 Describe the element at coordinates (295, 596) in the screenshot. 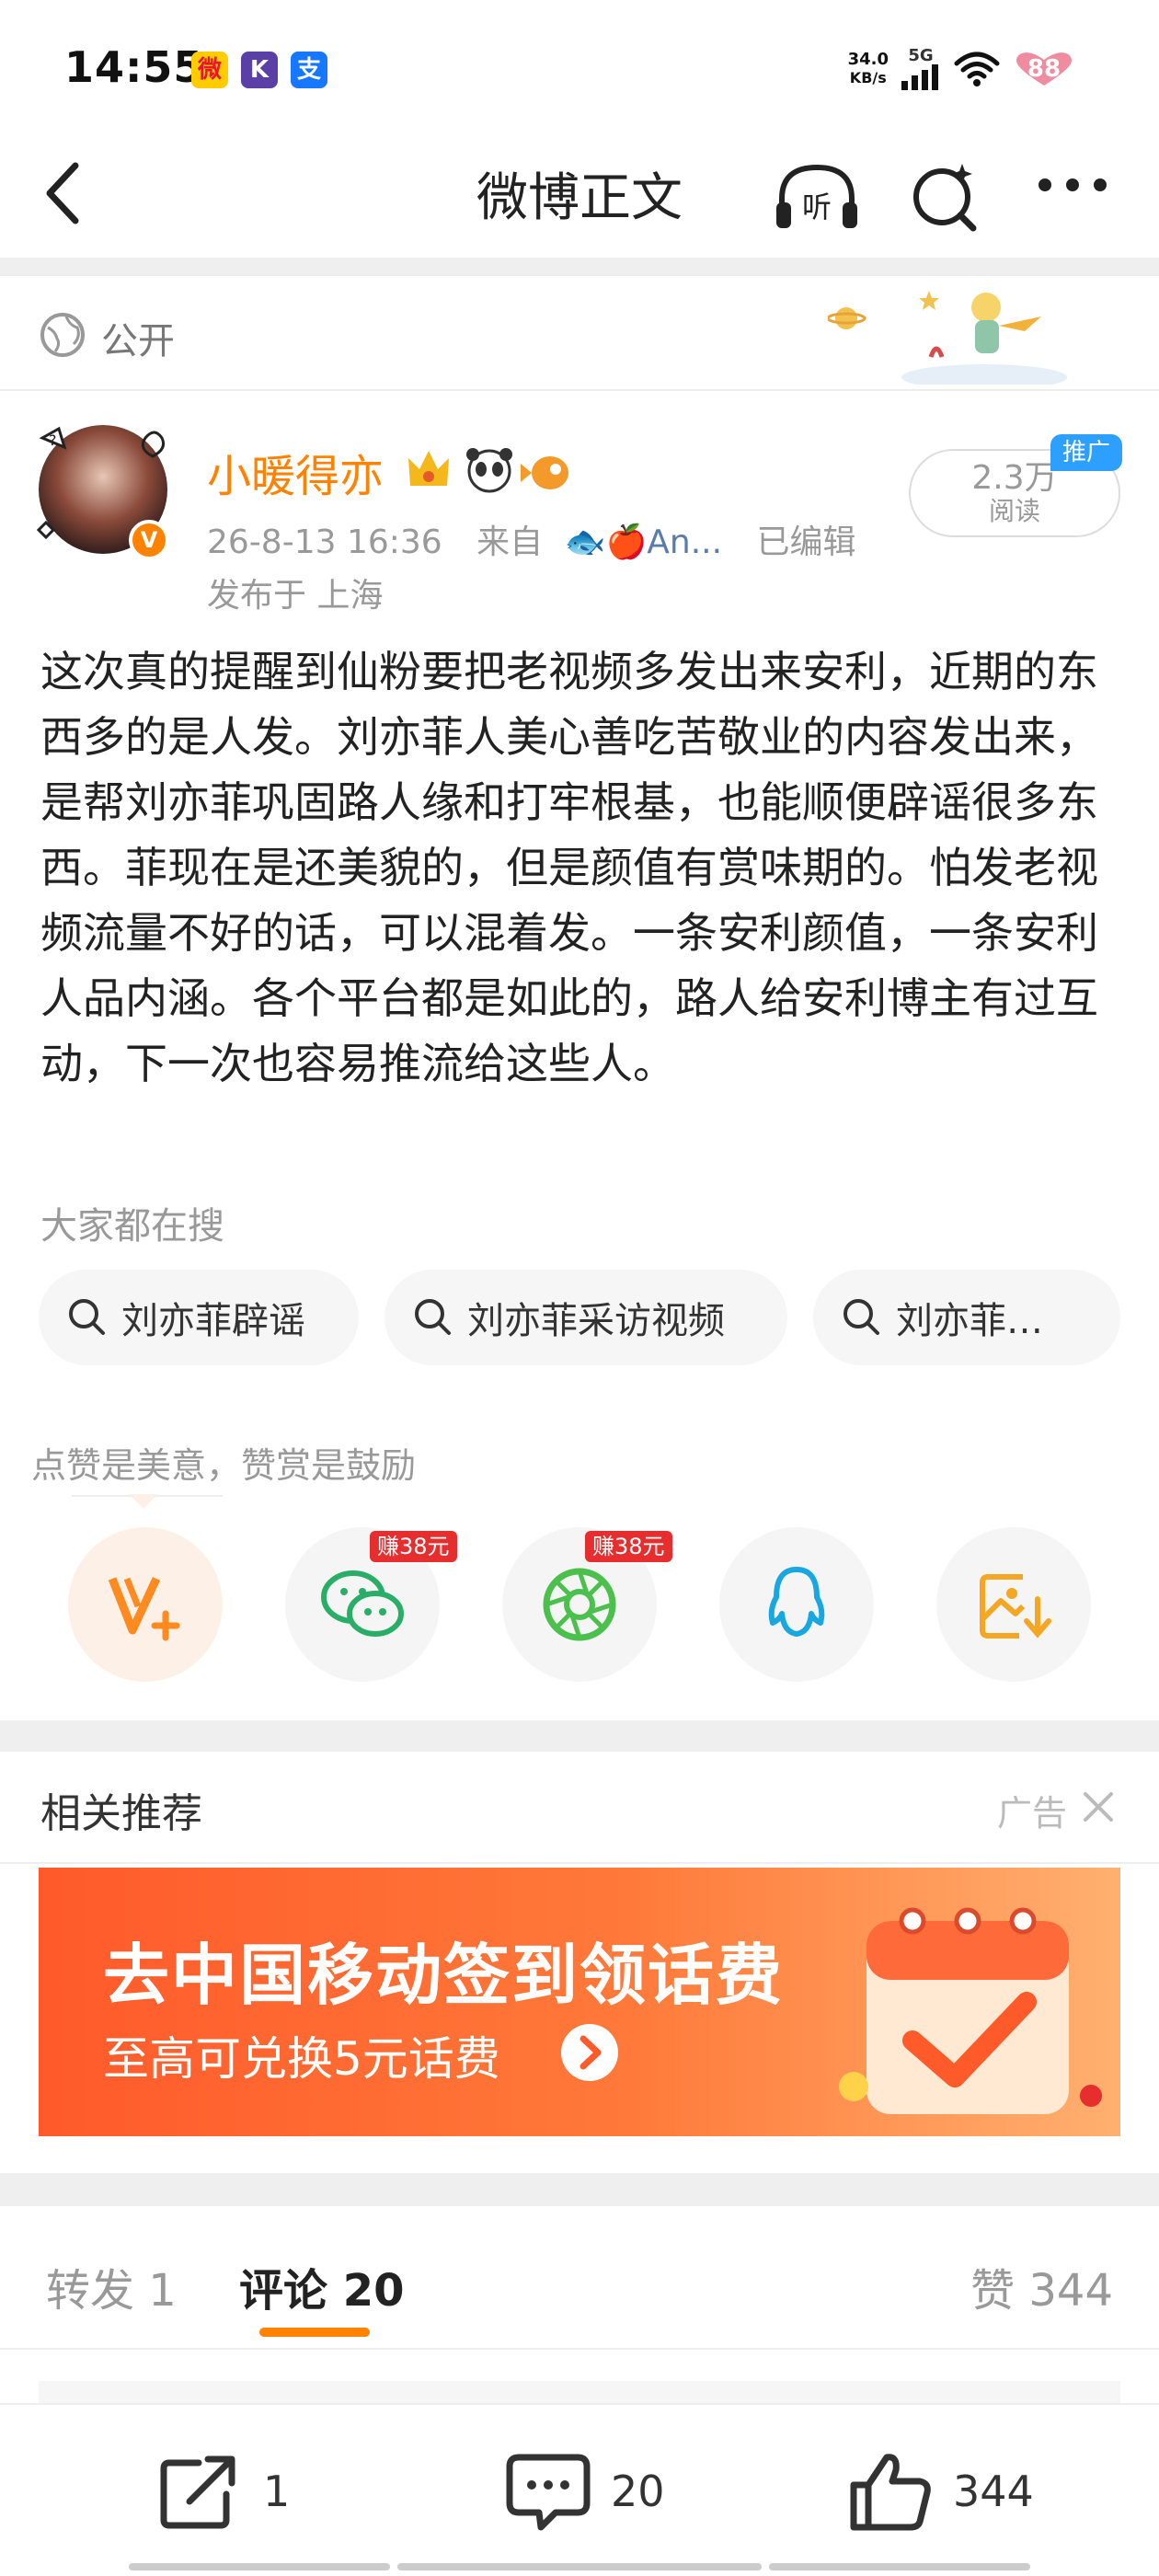

I see `post-location: 发布于 上海` at that location.